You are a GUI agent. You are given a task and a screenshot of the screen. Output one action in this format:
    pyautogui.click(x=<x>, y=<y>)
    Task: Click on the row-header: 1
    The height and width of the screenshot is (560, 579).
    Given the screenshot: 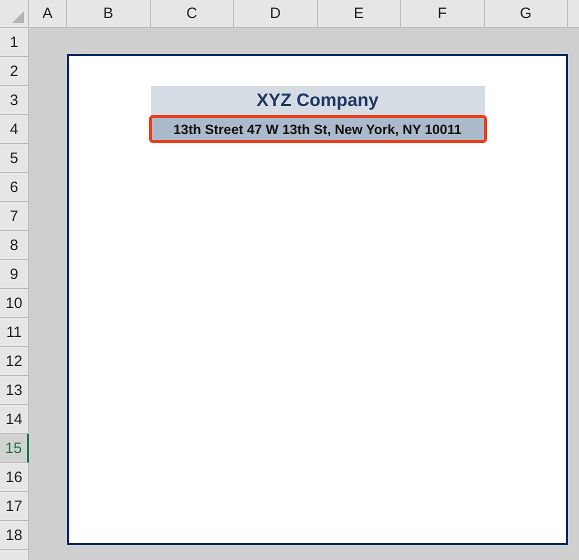 What is the action you would take?
    pyautogui.click(x=14, y=42)
    